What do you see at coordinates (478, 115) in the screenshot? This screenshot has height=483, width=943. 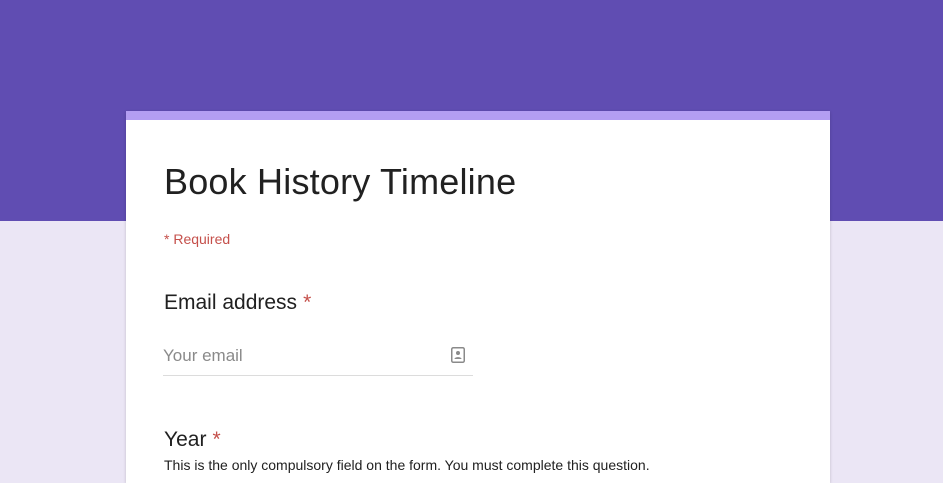 I see `card-accent-bar` at bounding box center [478, 115].